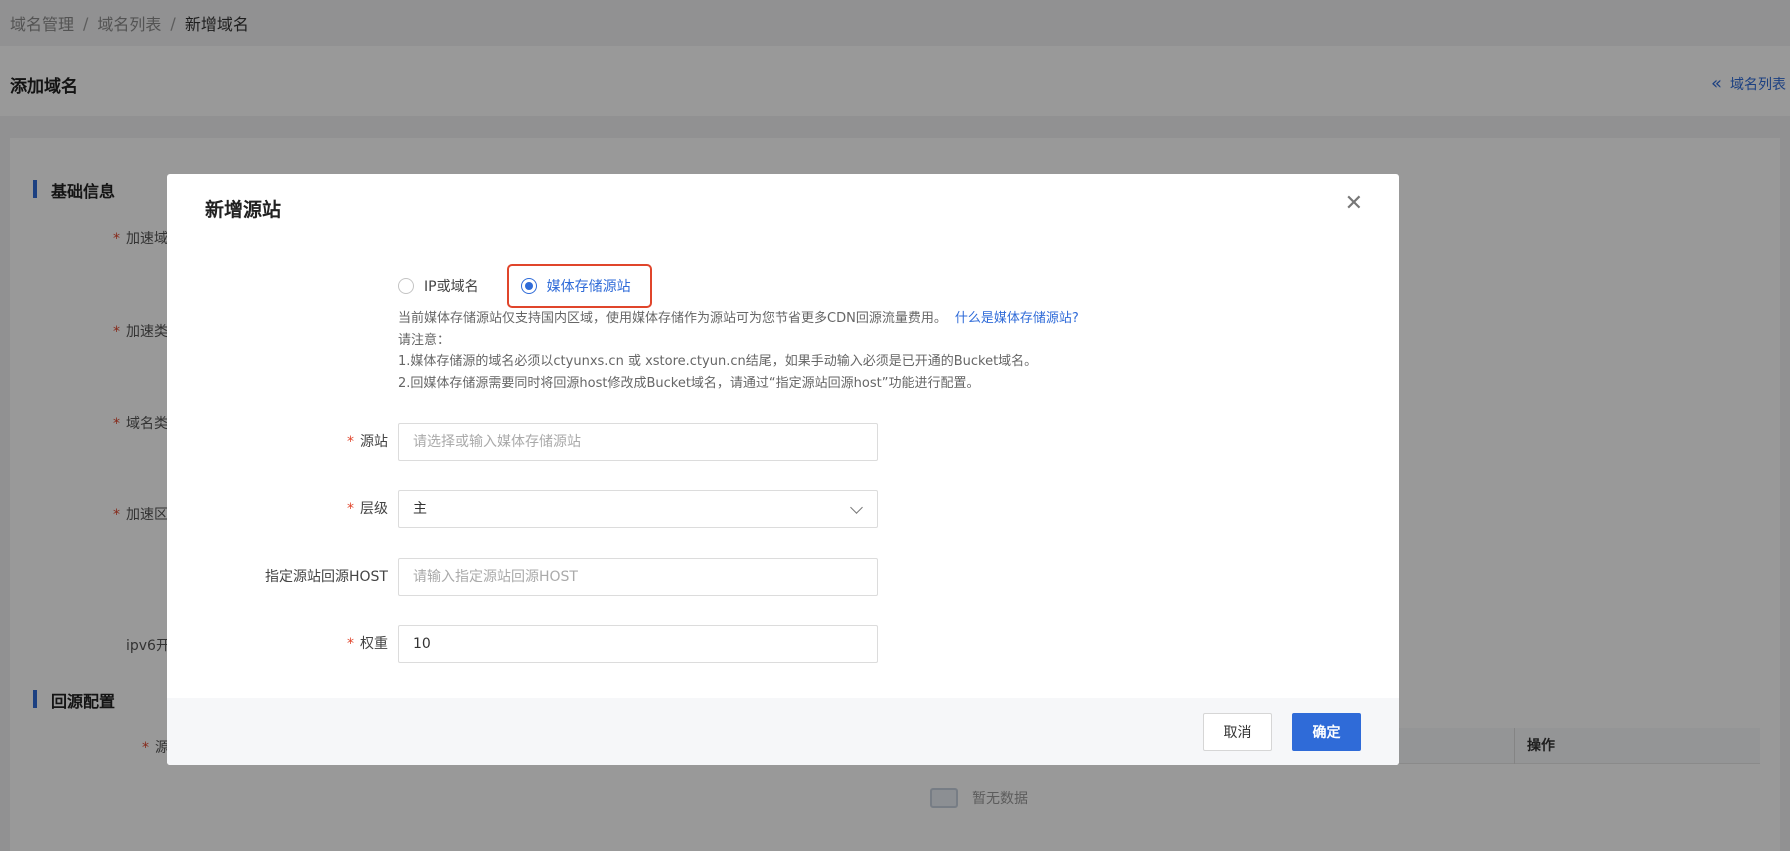 Image resolution: width=1790 pixels, height=851 pixels. Describe the element at coordinates (420, 509) in the screenshot. I see `level-select-value: 主` at that location.